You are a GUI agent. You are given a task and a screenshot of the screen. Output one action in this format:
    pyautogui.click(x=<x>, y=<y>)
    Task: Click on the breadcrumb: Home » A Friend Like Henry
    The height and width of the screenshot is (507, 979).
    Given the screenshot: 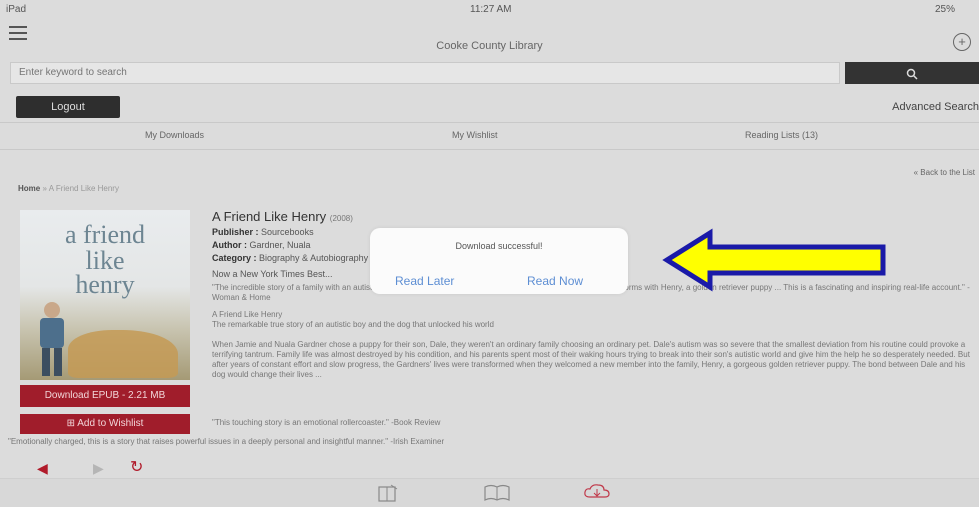 What is the action you would take?
    pyautogui.click(x=68, y=188)
    